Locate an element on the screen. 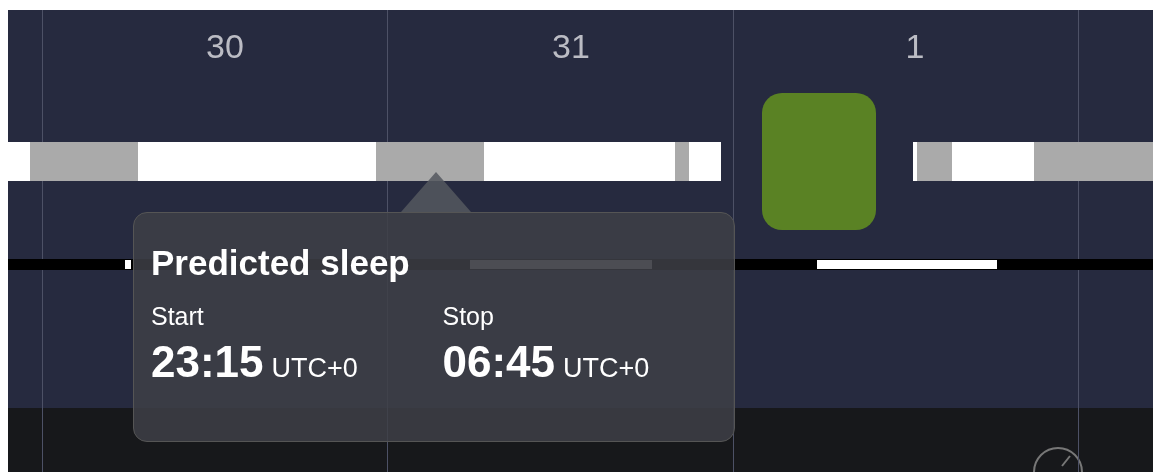  time-value: 23:15 is located at coordinates (207, 362).